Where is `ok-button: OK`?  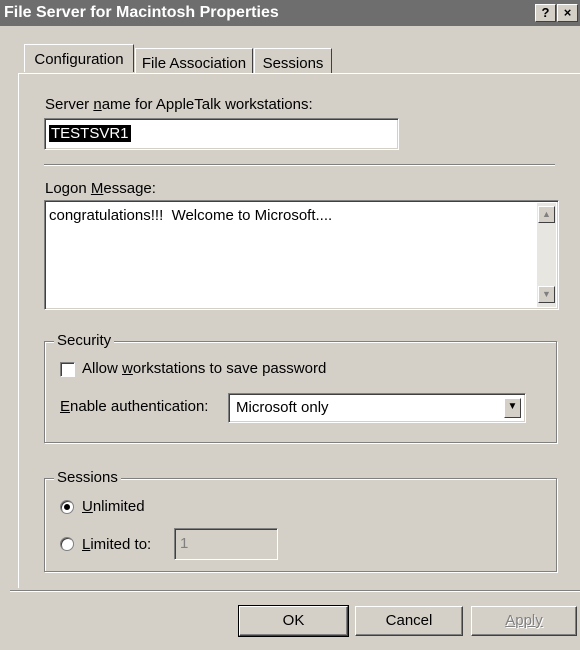
ok-button: OK is located at coordinates (293, 621).